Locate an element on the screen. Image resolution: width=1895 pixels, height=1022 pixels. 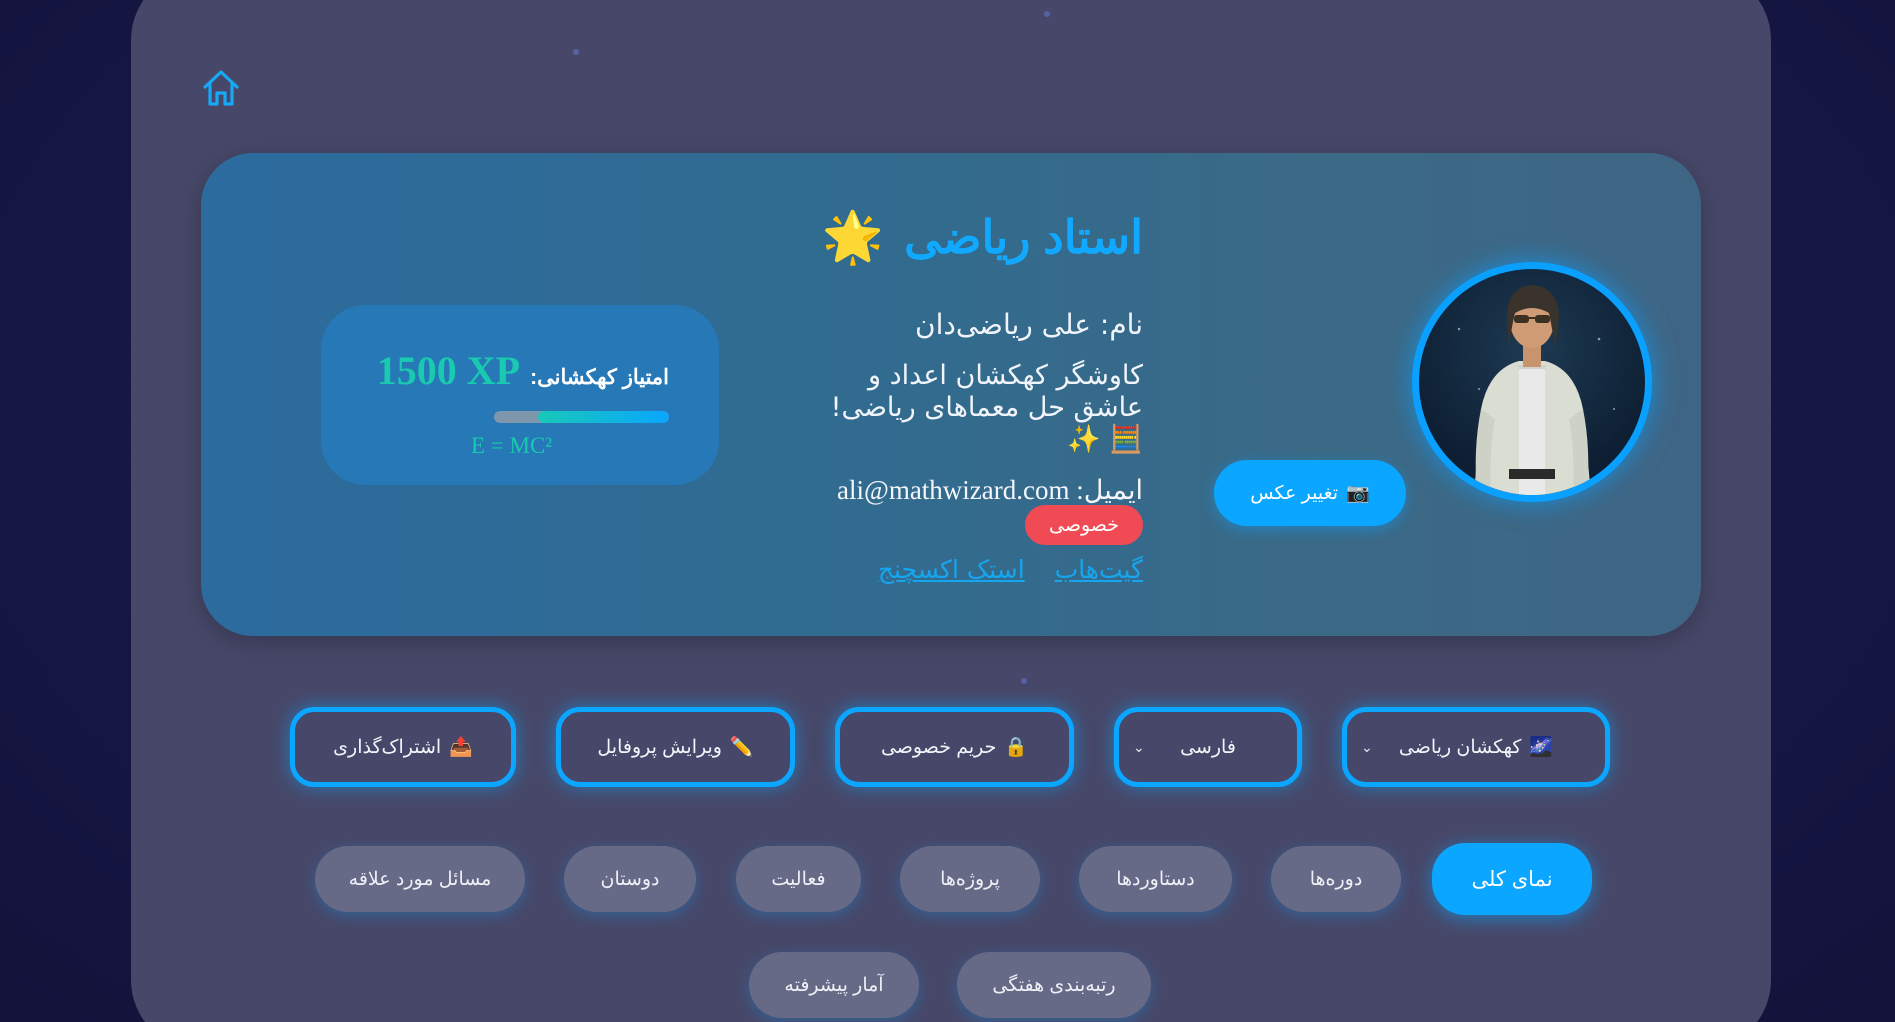
xp-card: امتیاز کهکشانی: 1500 XP E = MC² is located at coordinates (520, 395).